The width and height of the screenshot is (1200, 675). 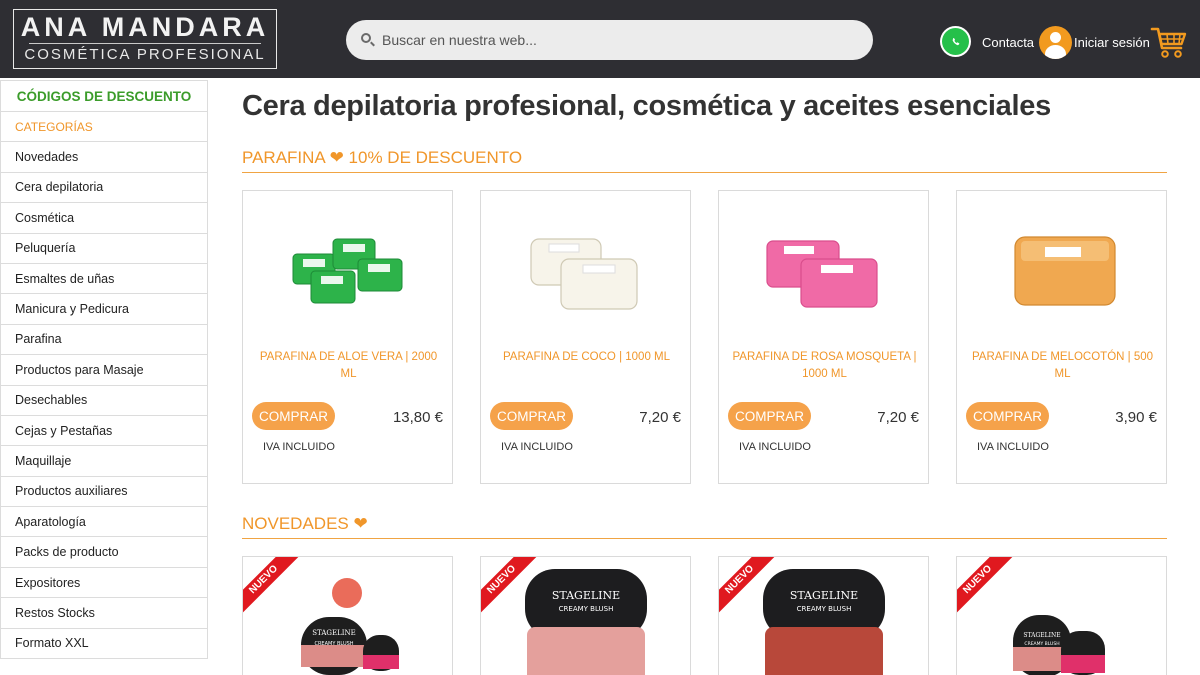 What do you see at coordinates (824, 366) in the screenshot?
I see `product-name: PARAFINA DE ROSA MOSQUETA | 1000 ML` at bounding box center [824, 366].